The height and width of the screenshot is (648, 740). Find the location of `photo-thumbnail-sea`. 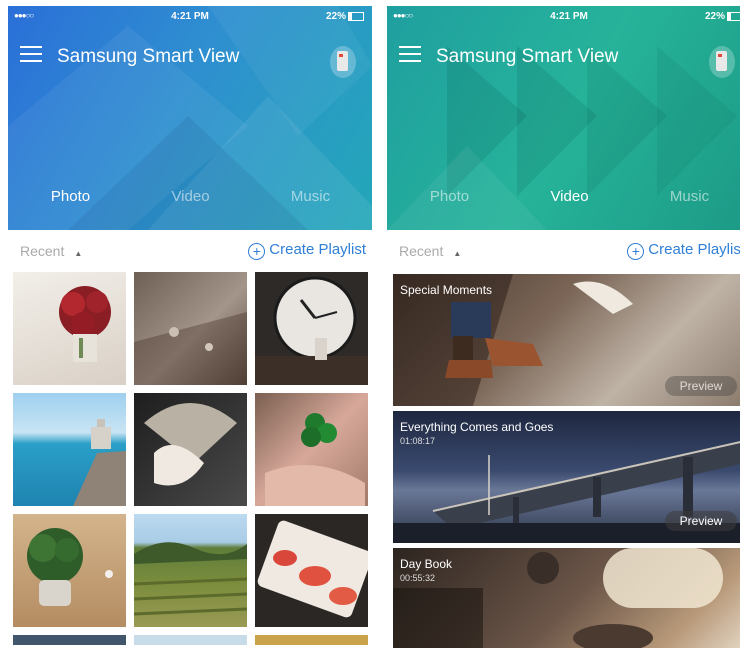

photo-thumbnail-sea is located at coordinates (69, 449).